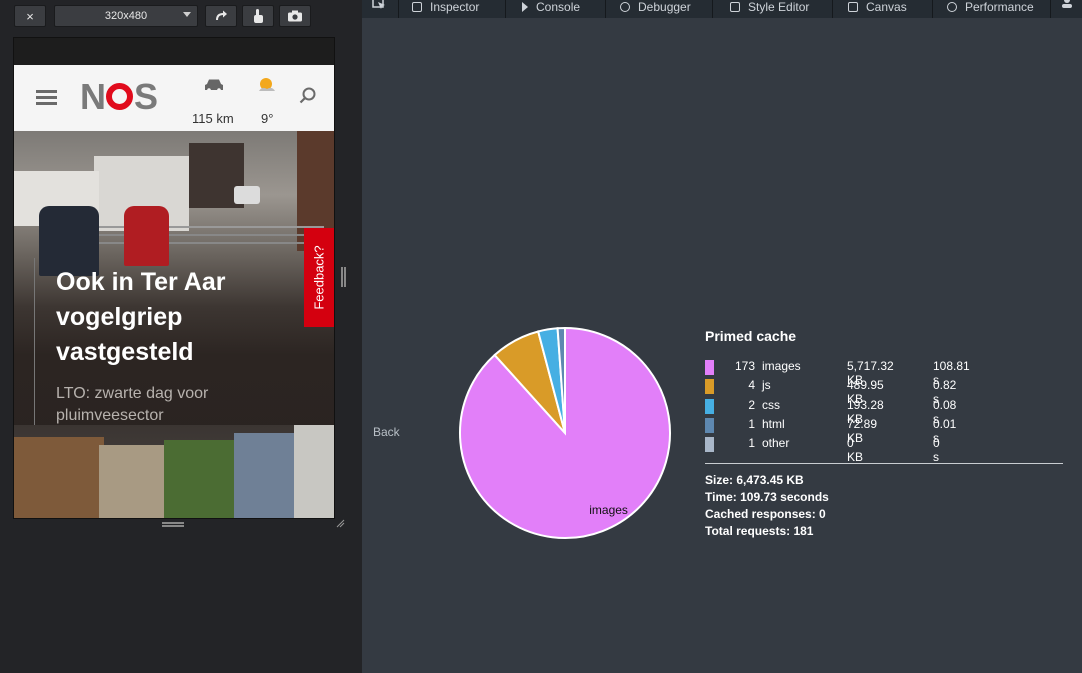 The height and width of the screenshot is (673, 1082). Describe the element at coordinates (340, 523) in the screenshot. I see `viewport-corner-resizer` at that location.